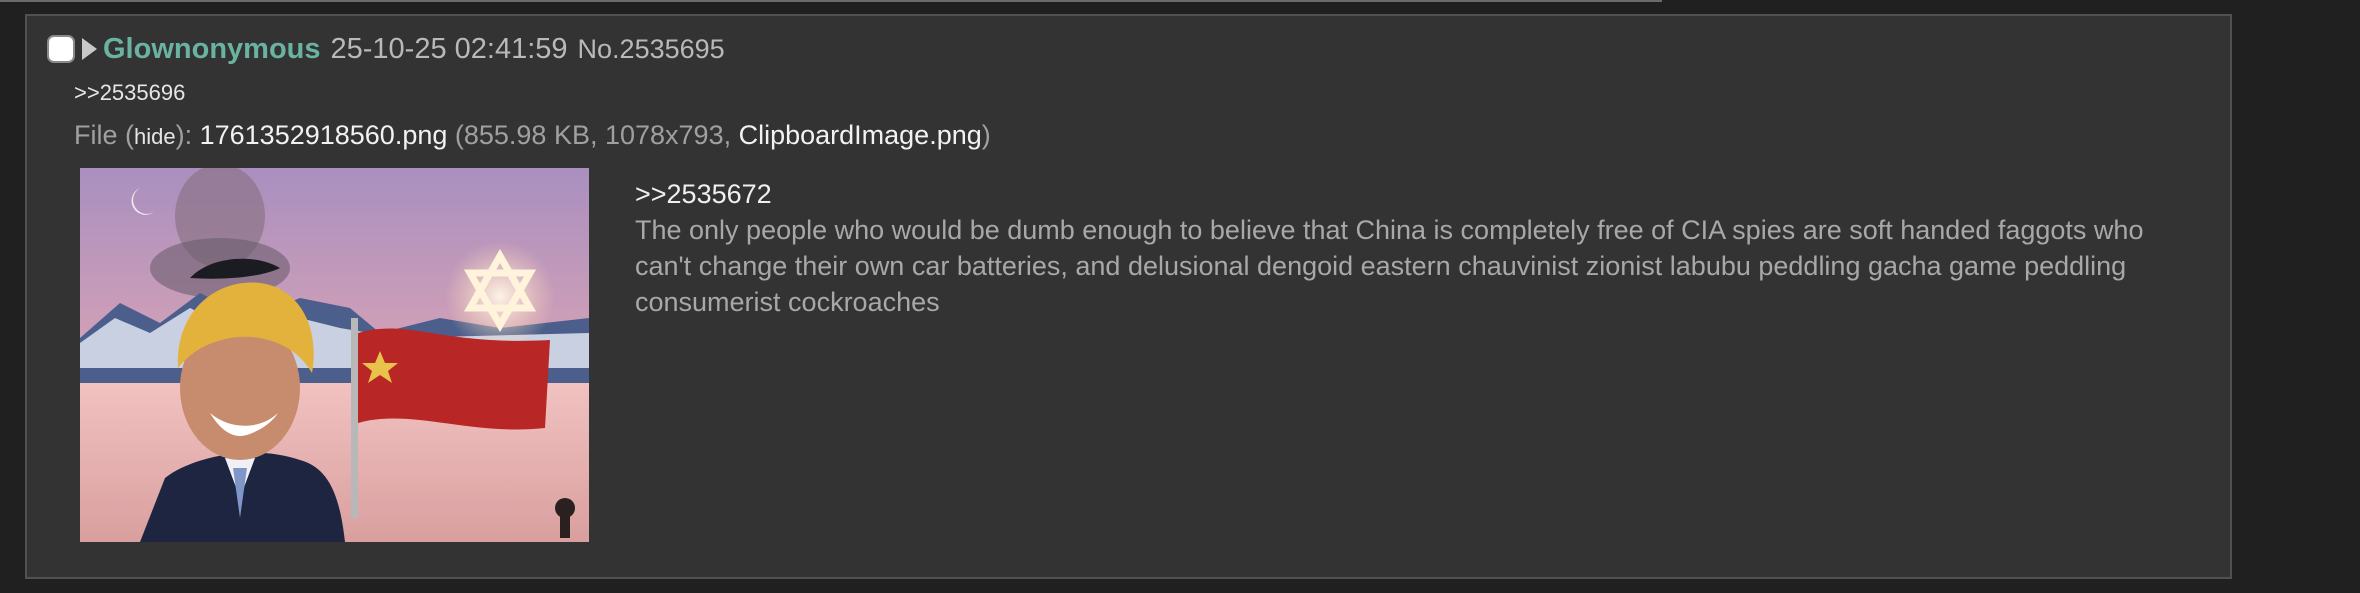 The width and height of the screenshot is (2360, 593). Describe the element at coordinates (651, 49) in the screenshot. I see `post-number-link: No.2535695` at that location.